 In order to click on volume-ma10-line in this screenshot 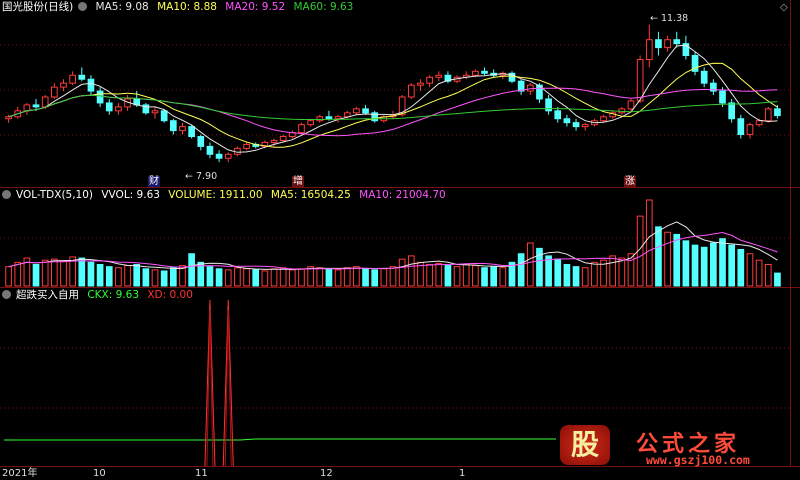, I will do `click(393, 250)`.